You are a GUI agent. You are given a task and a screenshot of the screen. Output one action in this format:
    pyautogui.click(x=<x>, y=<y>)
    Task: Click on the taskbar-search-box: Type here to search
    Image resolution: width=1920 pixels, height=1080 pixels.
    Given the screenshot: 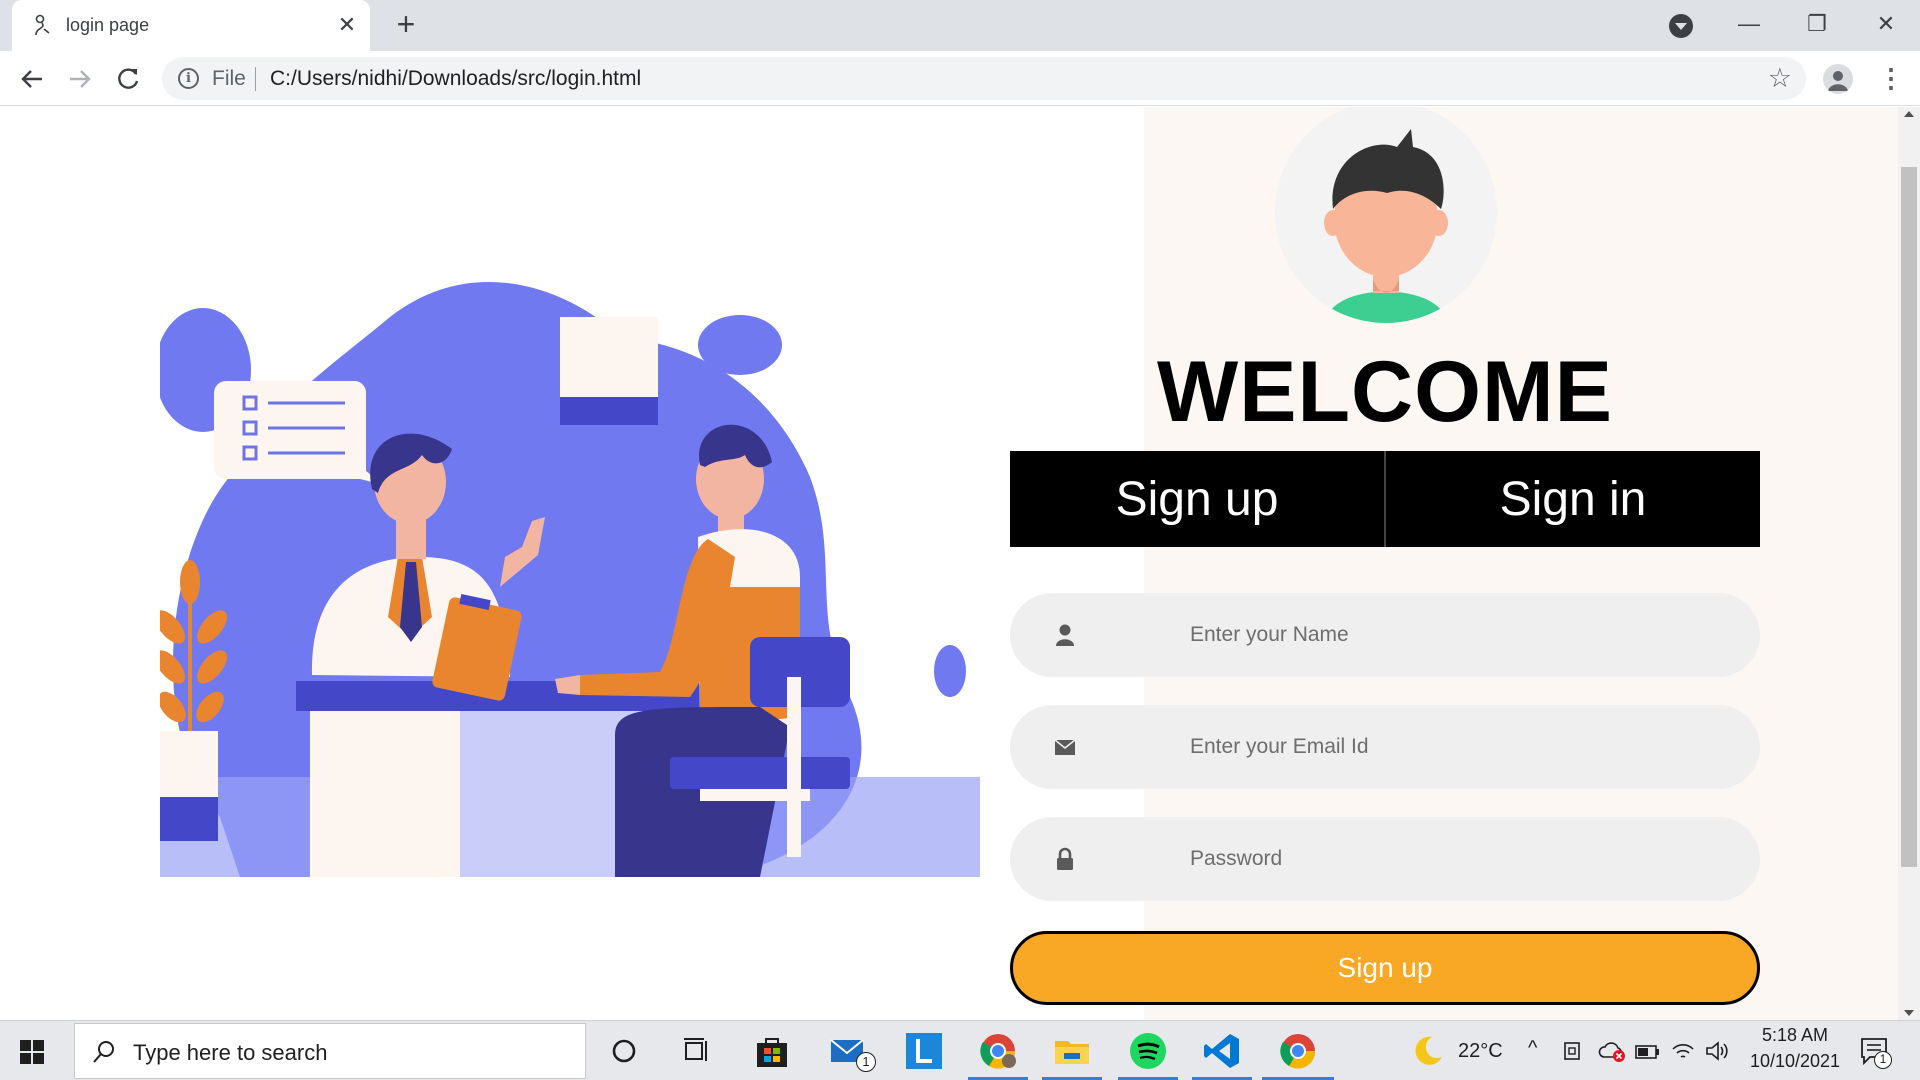 What is the action you would take?
    pyautogui.click(x=330, y=1051)
    